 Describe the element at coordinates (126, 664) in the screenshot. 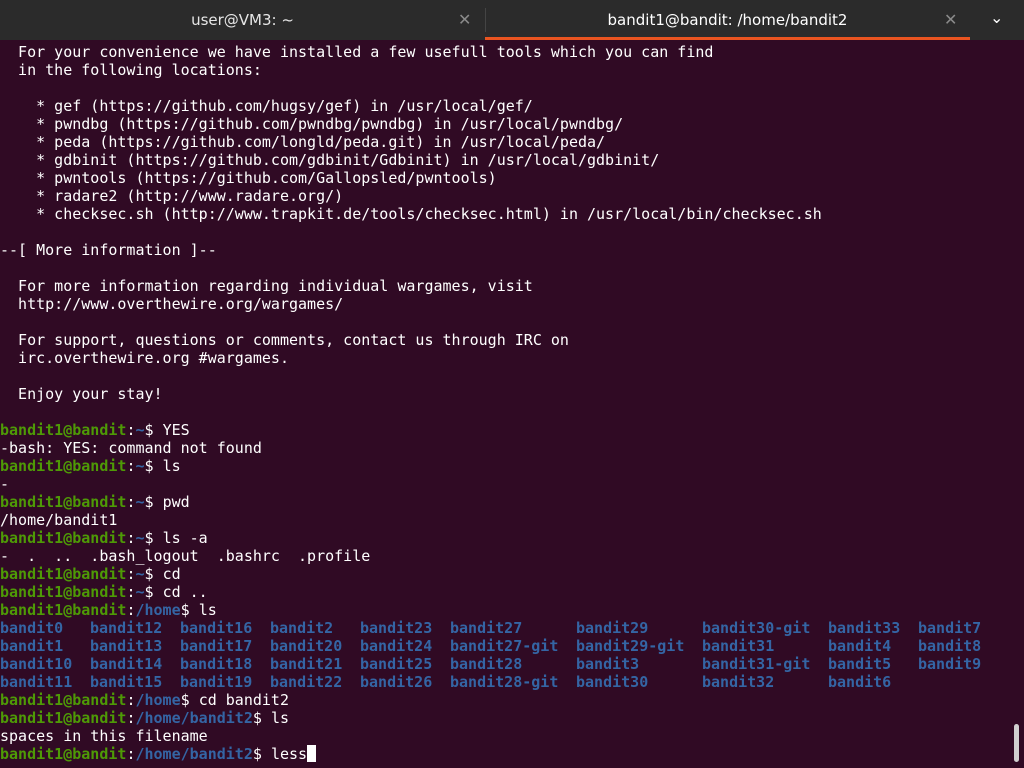

I see `directory-entry: bandit14` at that location.